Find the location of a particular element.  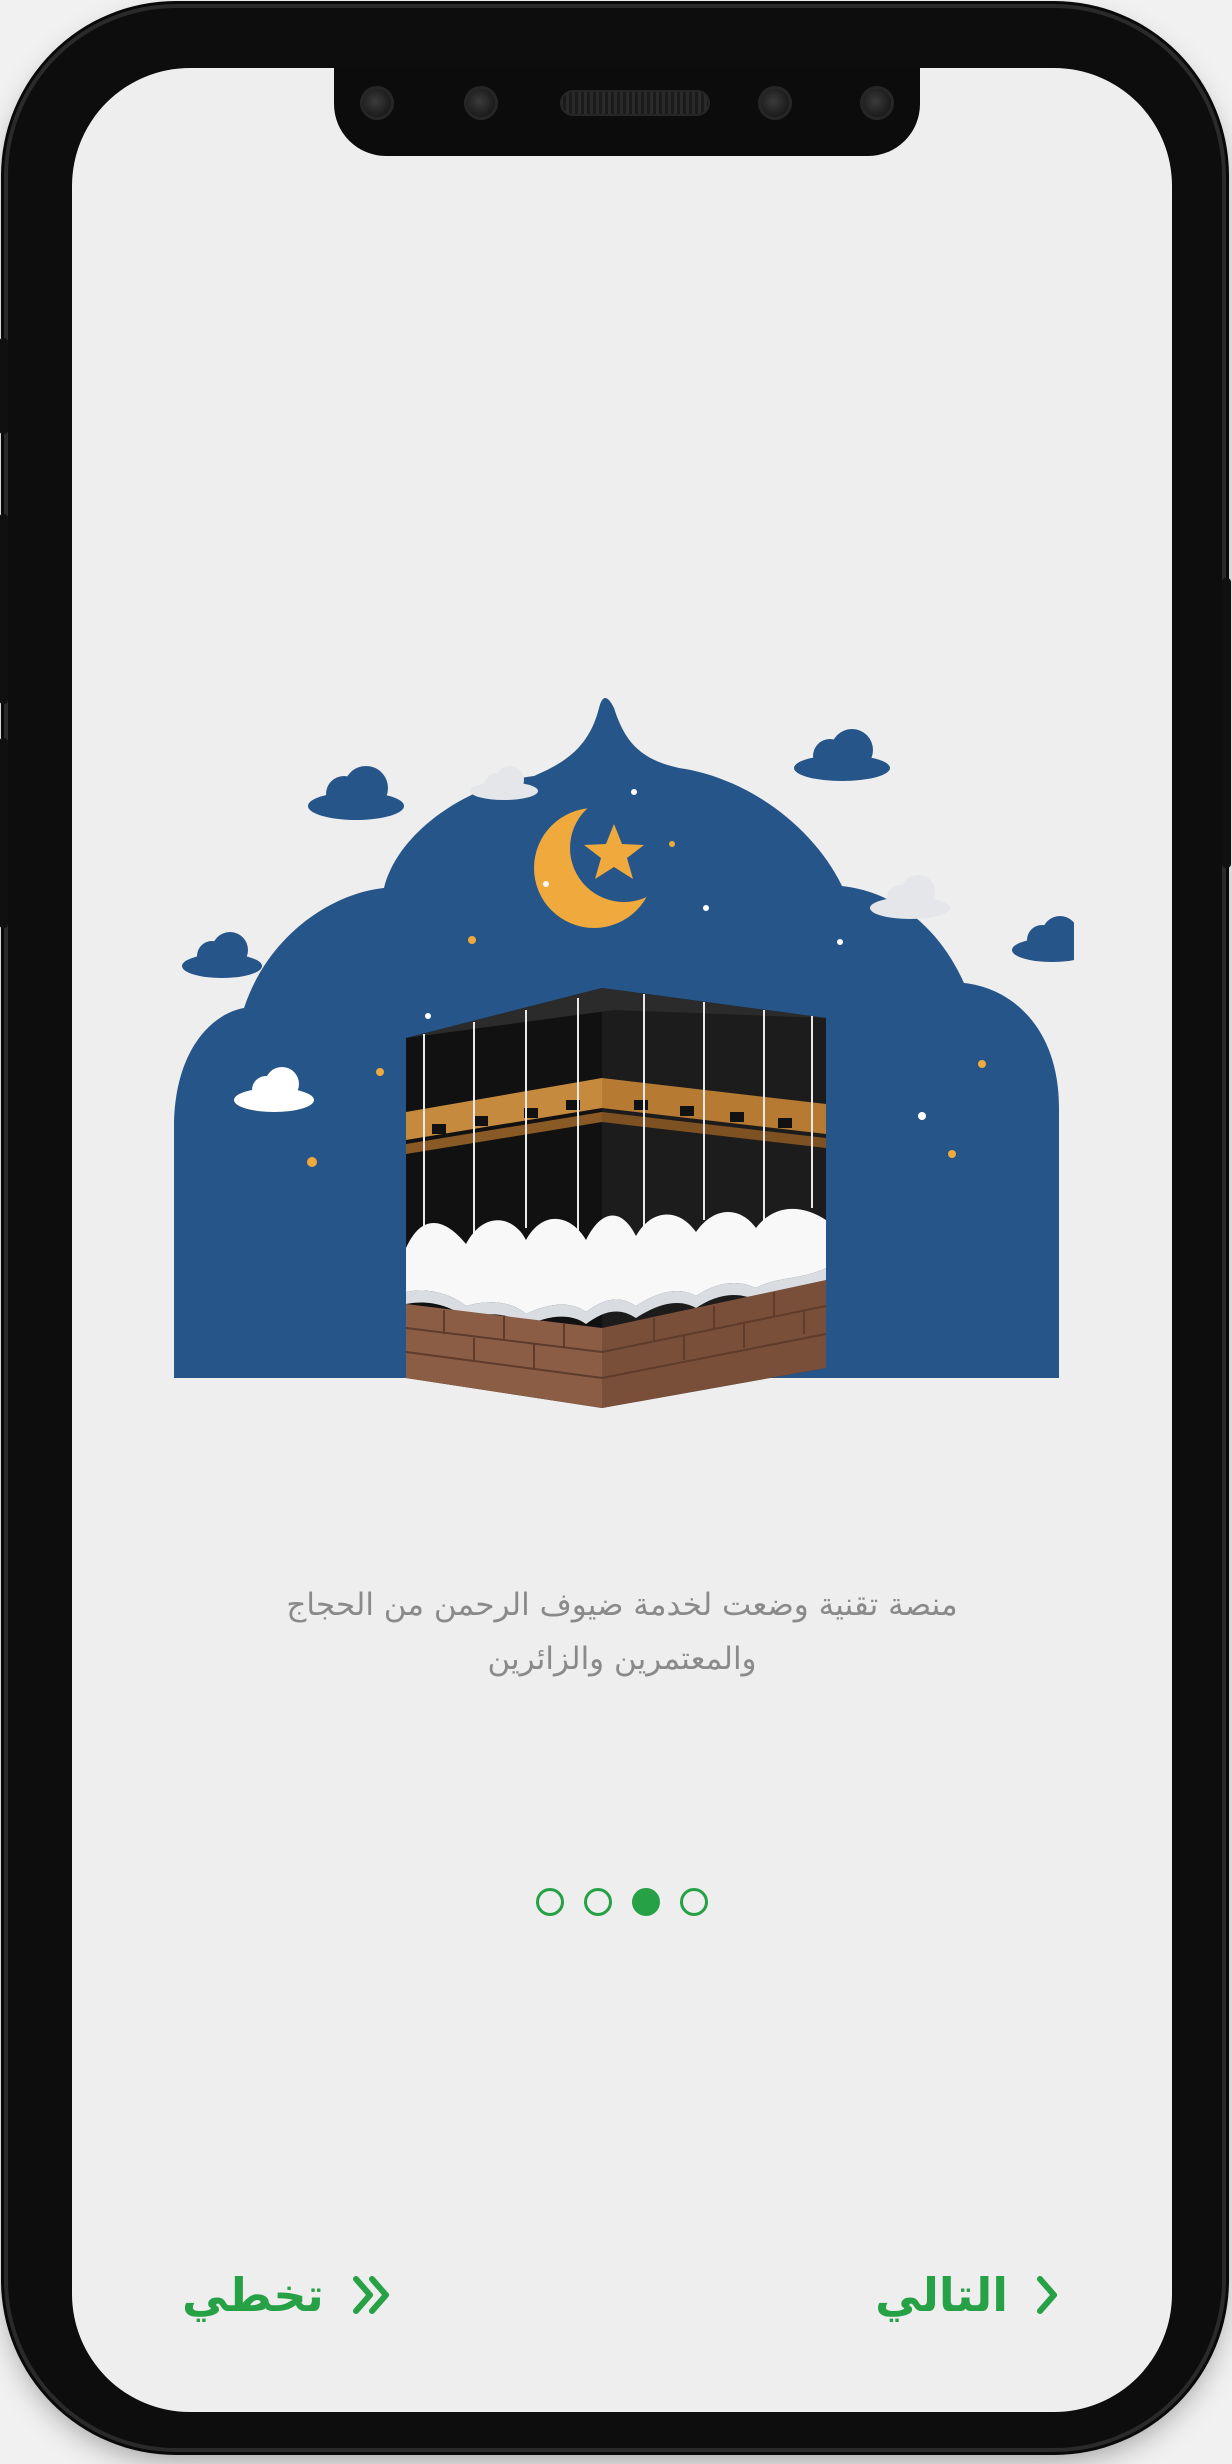

phone-notch is located at coordinates (627, 112).